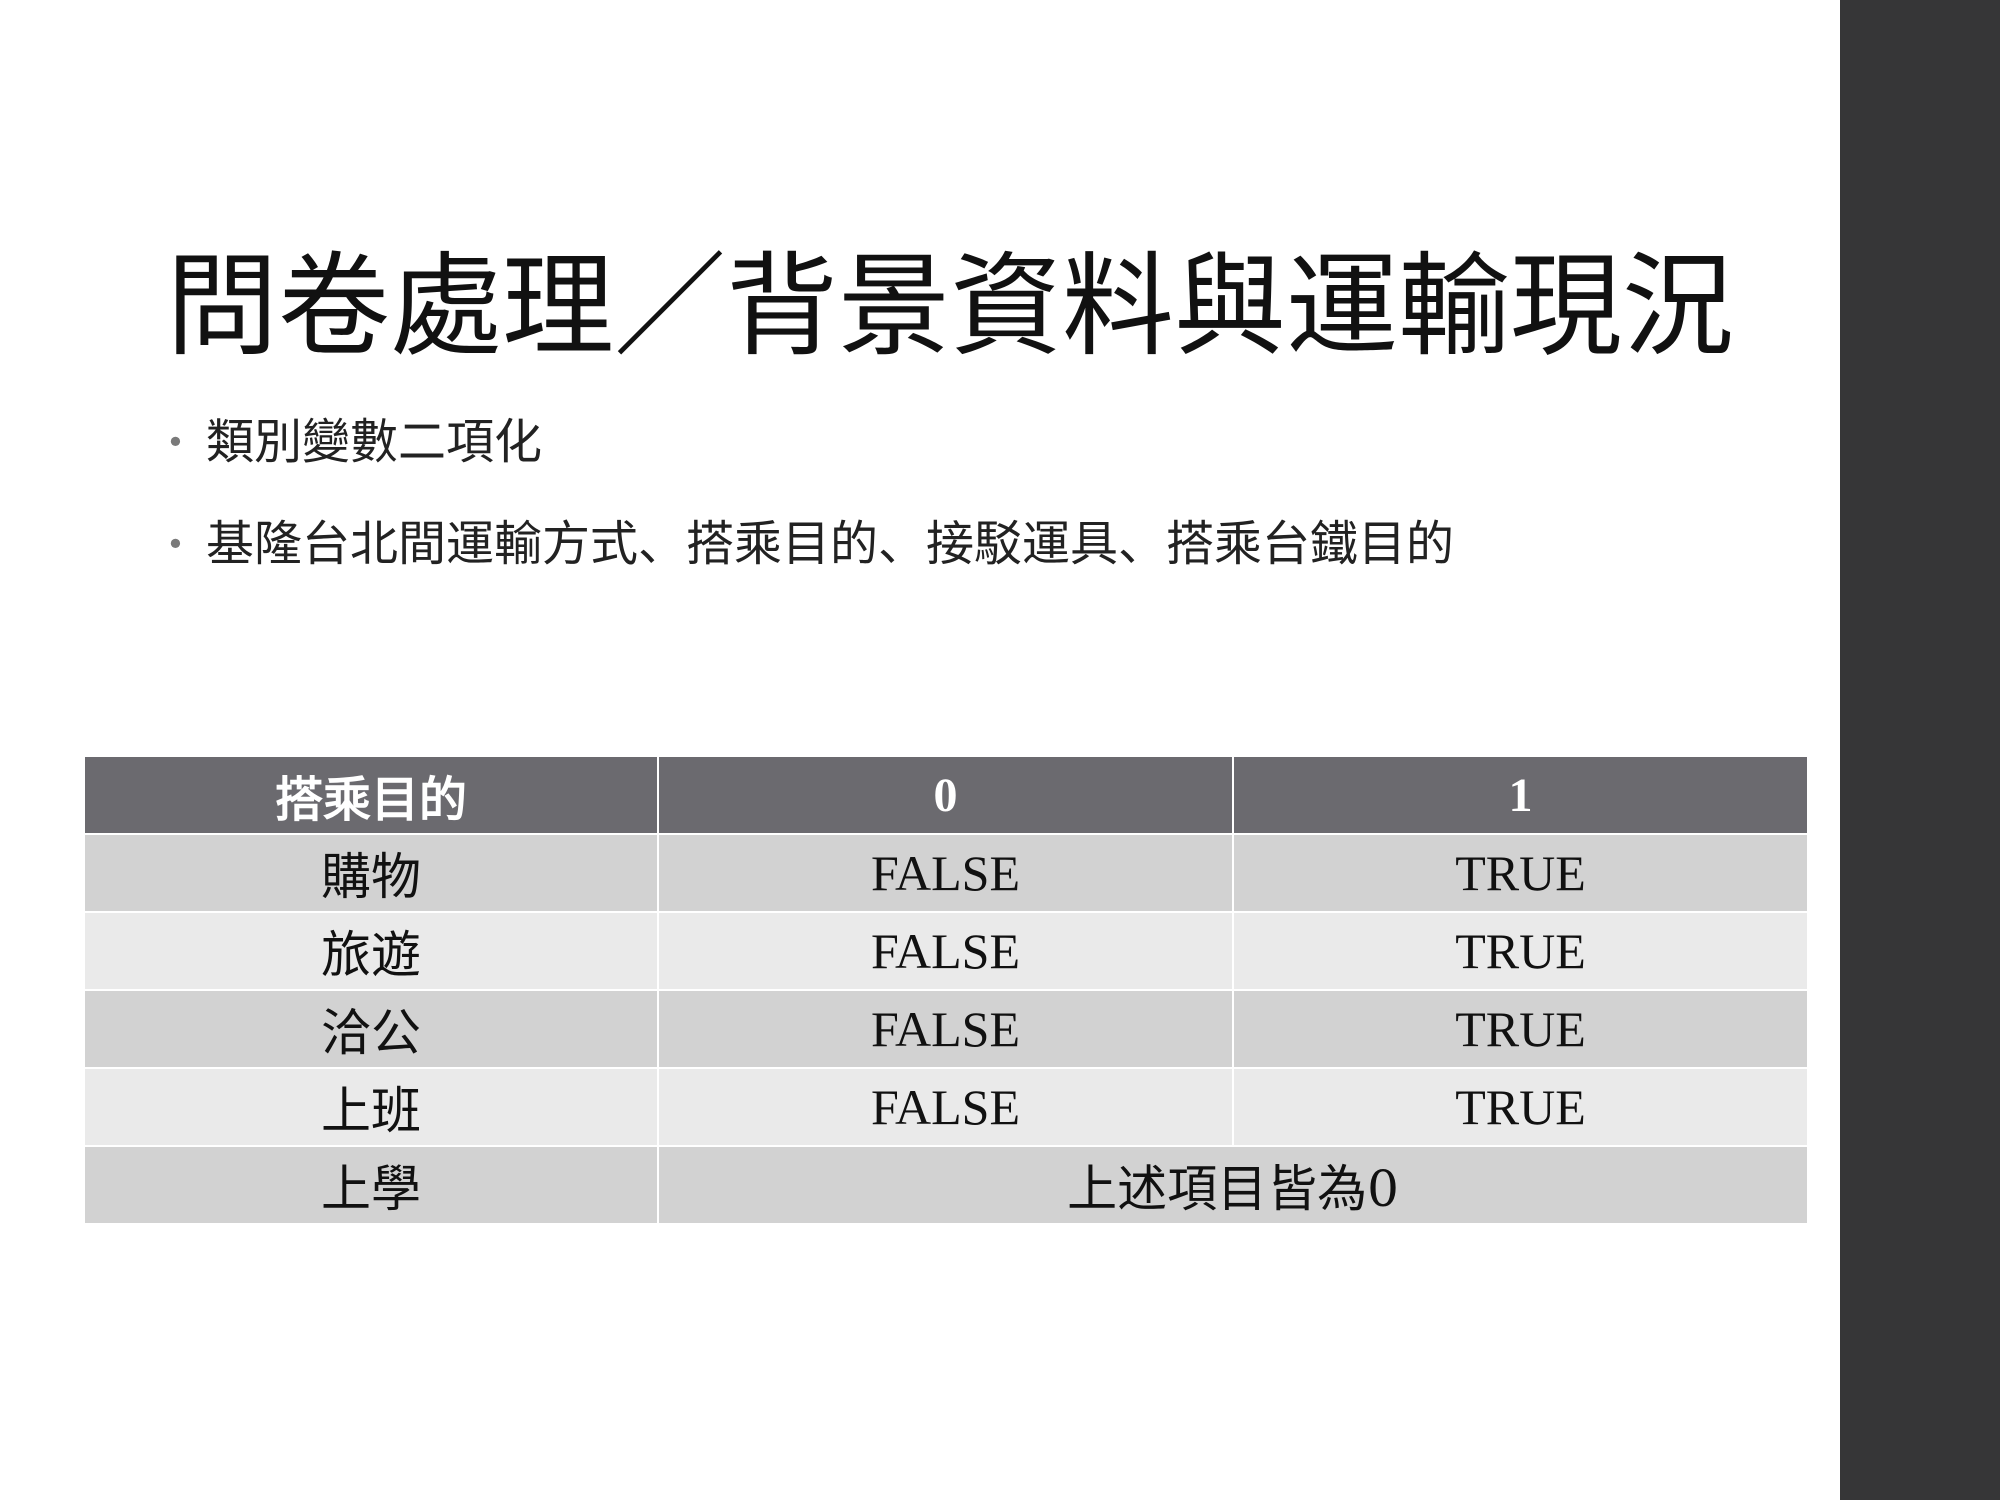  What do you see at coordinates (371, 1185) in the screenshot?
I see `row-label: 上學` at bounding box center [371, 1185].